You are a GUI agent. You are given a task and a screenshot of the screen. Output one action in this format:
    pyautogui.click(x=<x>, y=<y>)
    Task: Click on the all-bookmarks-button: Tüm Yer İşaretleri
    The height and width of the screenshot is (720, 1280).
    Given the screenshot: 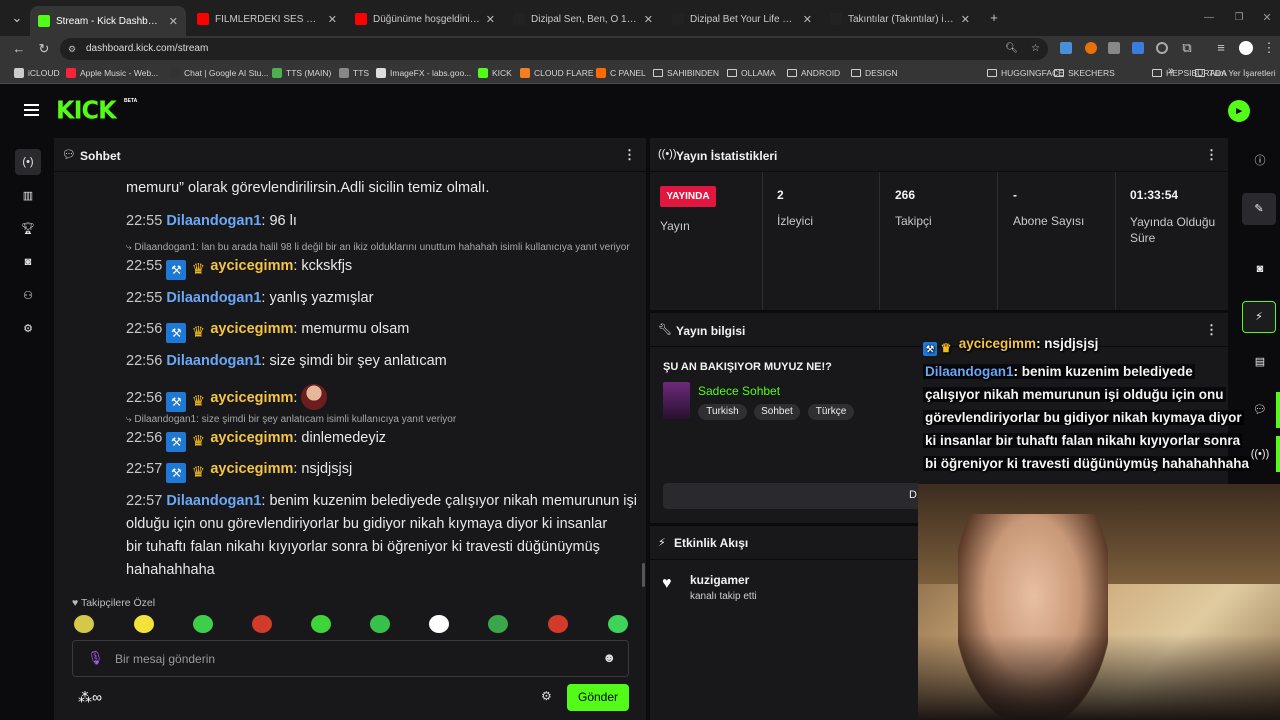 What is the action you would take?
    pyautogui.click(x=1235, y=73)
    